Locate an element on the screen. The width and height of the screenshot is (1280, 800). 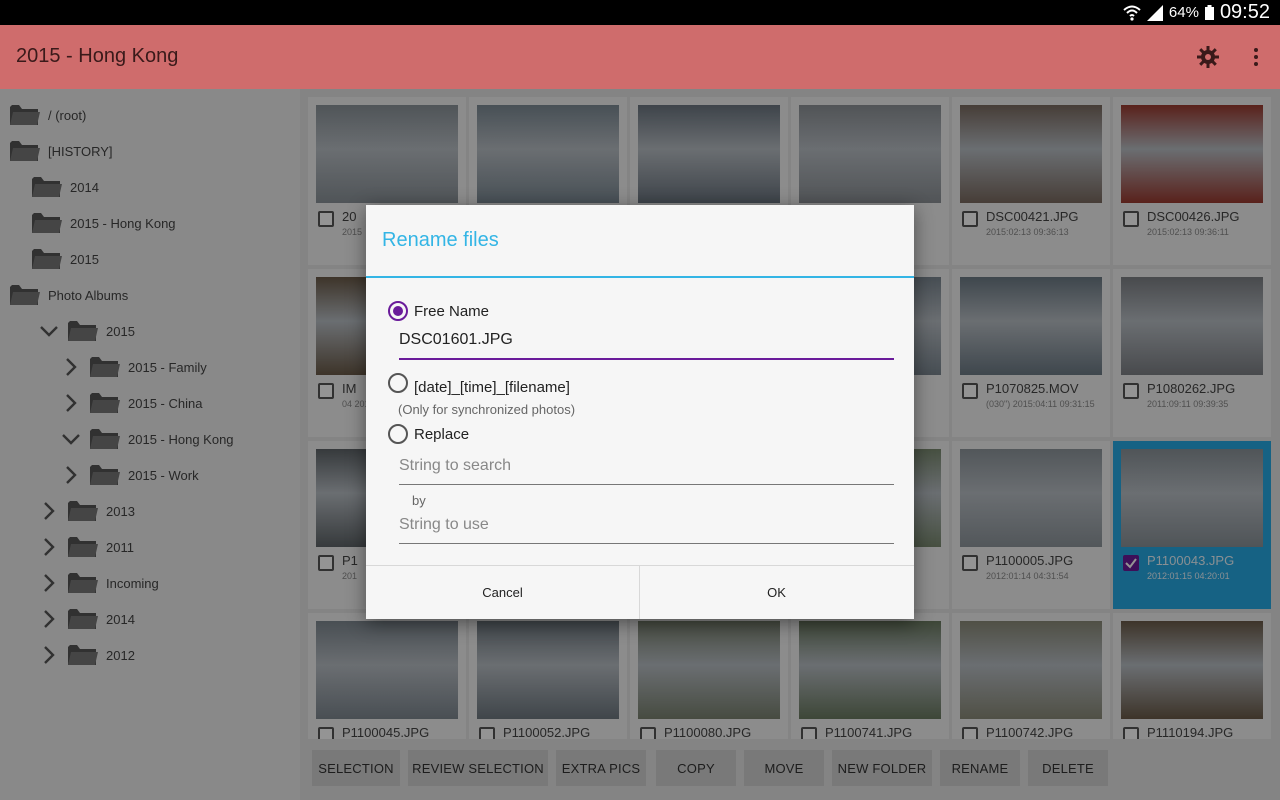
ok-button: OK is located at coordinates (776, 592).